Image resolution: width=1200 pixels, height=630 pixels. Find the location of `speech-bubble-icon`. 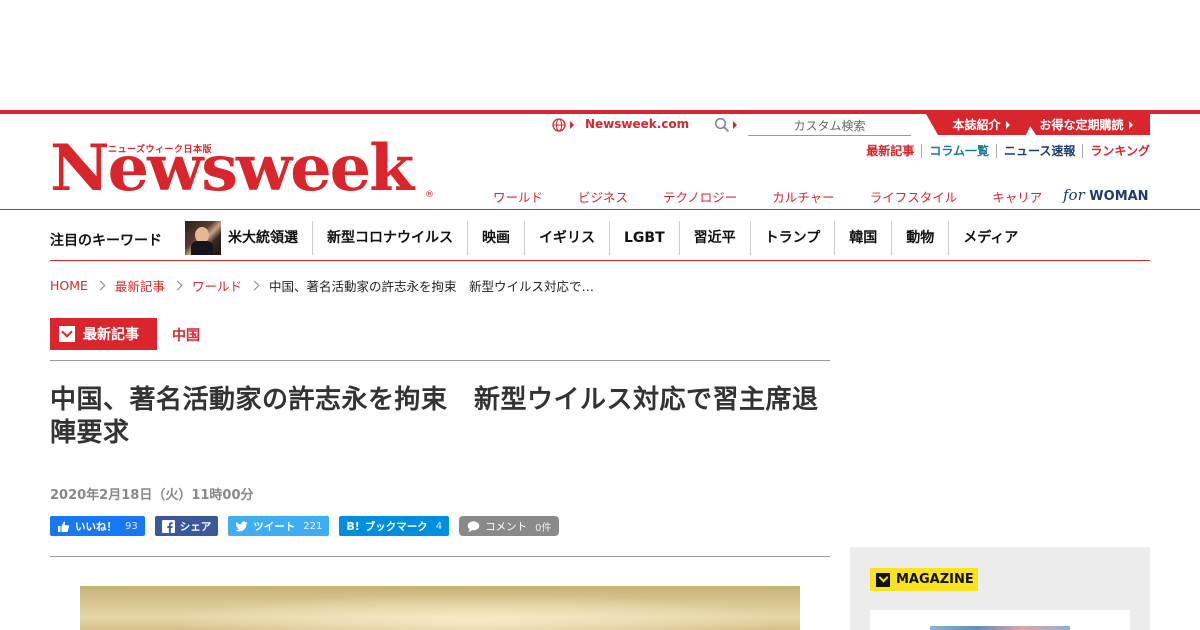

speech-bubble-icon is located at coordinates (473, 526).